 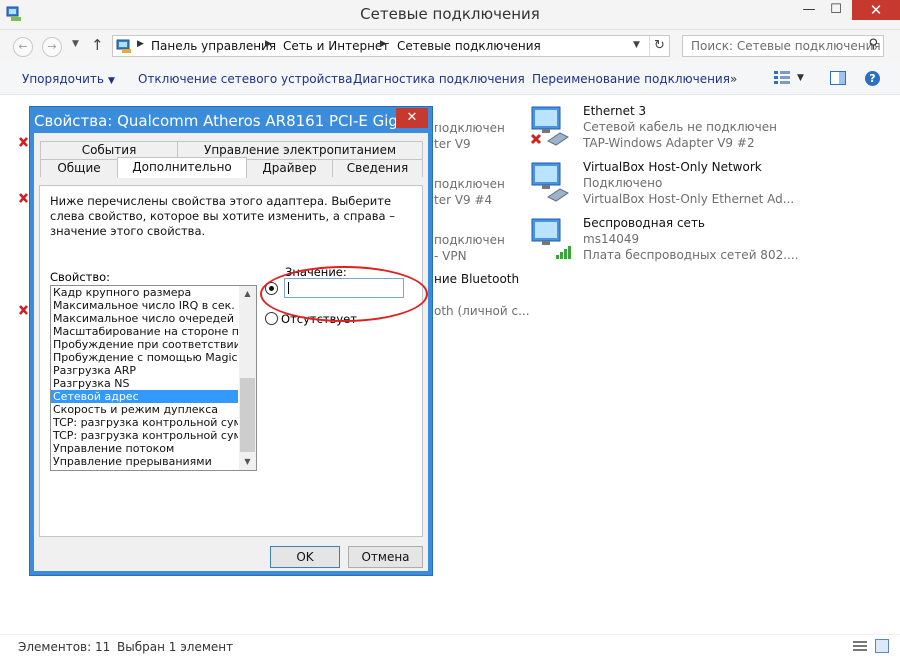 What do you see at coordinates (450, 647) in the screenshot?
I see `status-bar: Элементов: 11 Выбран 1 элемент` at bounding box center [450, 647].